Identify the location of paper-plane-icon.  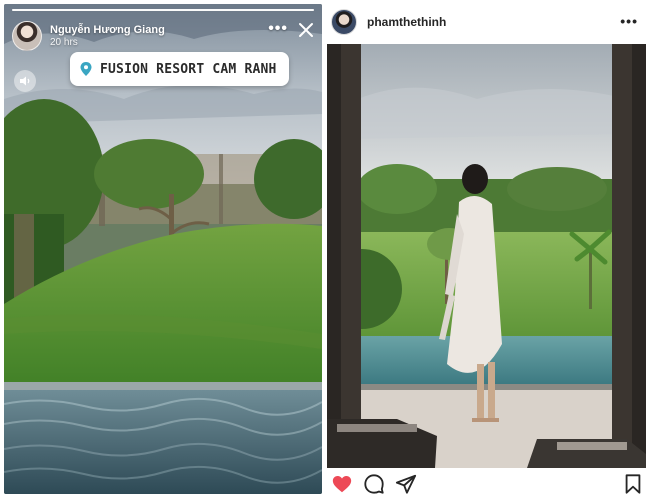
(406, 484).